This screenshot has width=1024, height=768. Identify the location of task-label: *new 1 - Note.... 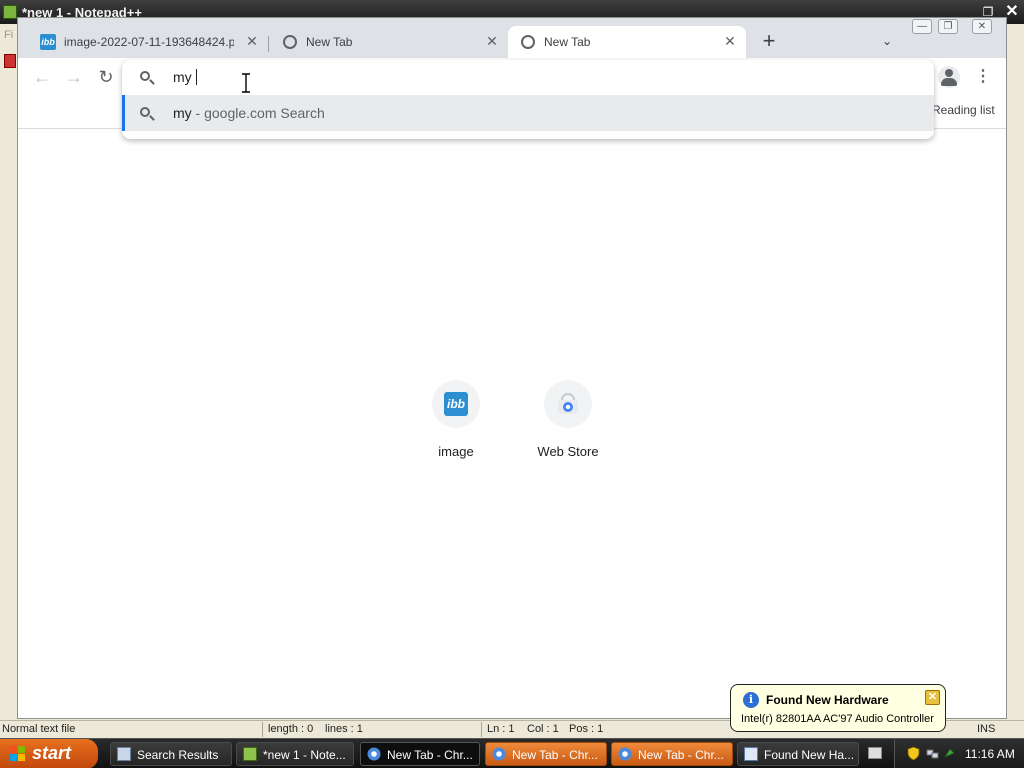
(304, 755).